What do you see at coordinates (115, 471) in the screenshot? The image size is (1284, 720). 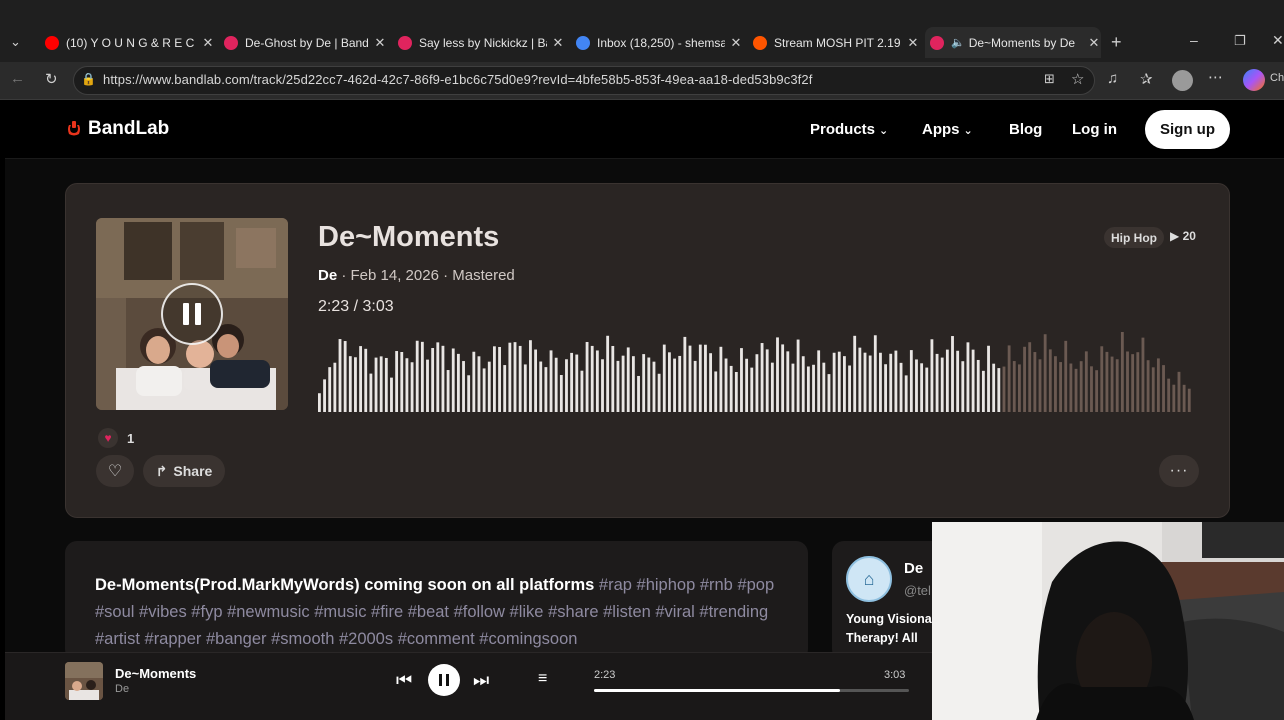 I see `like-button: ♡` at bounding box center [115, 471].